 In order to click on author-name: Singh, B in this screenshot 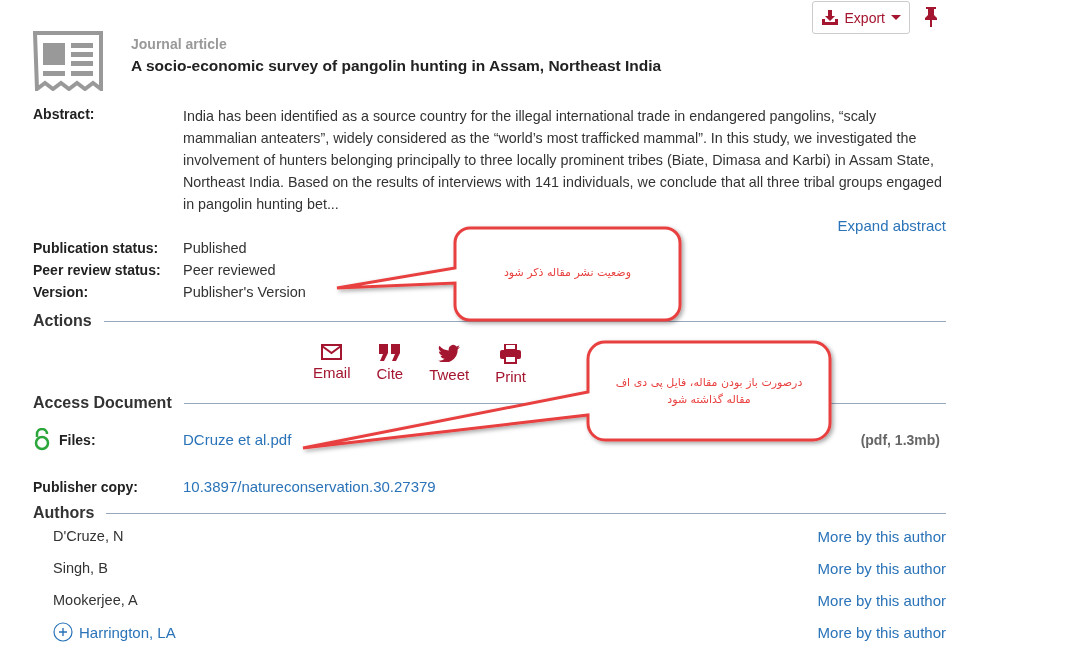, I will do `click(80, 568)`.